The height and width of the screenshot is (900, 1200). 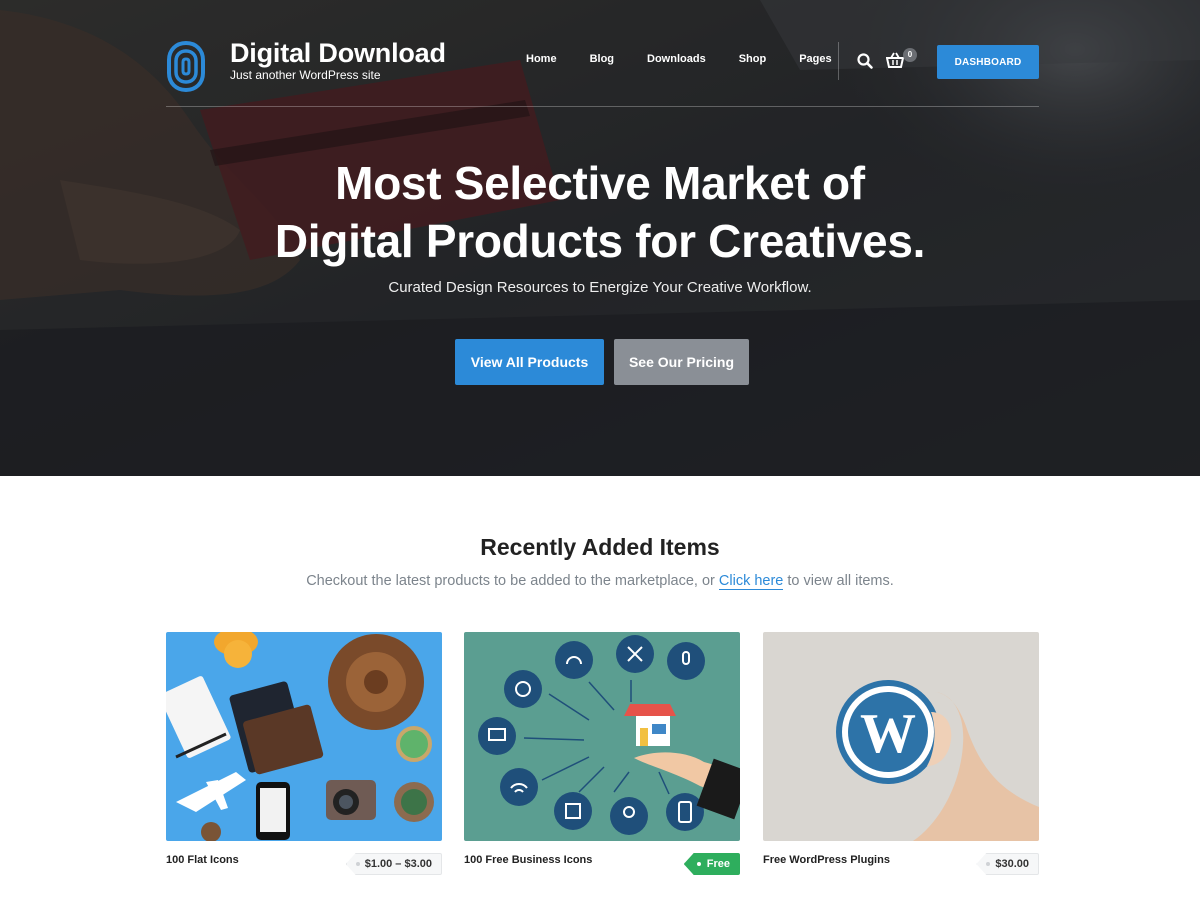 I want to click on nav-item-downloads: Downloads, so click(x=676, y=59).